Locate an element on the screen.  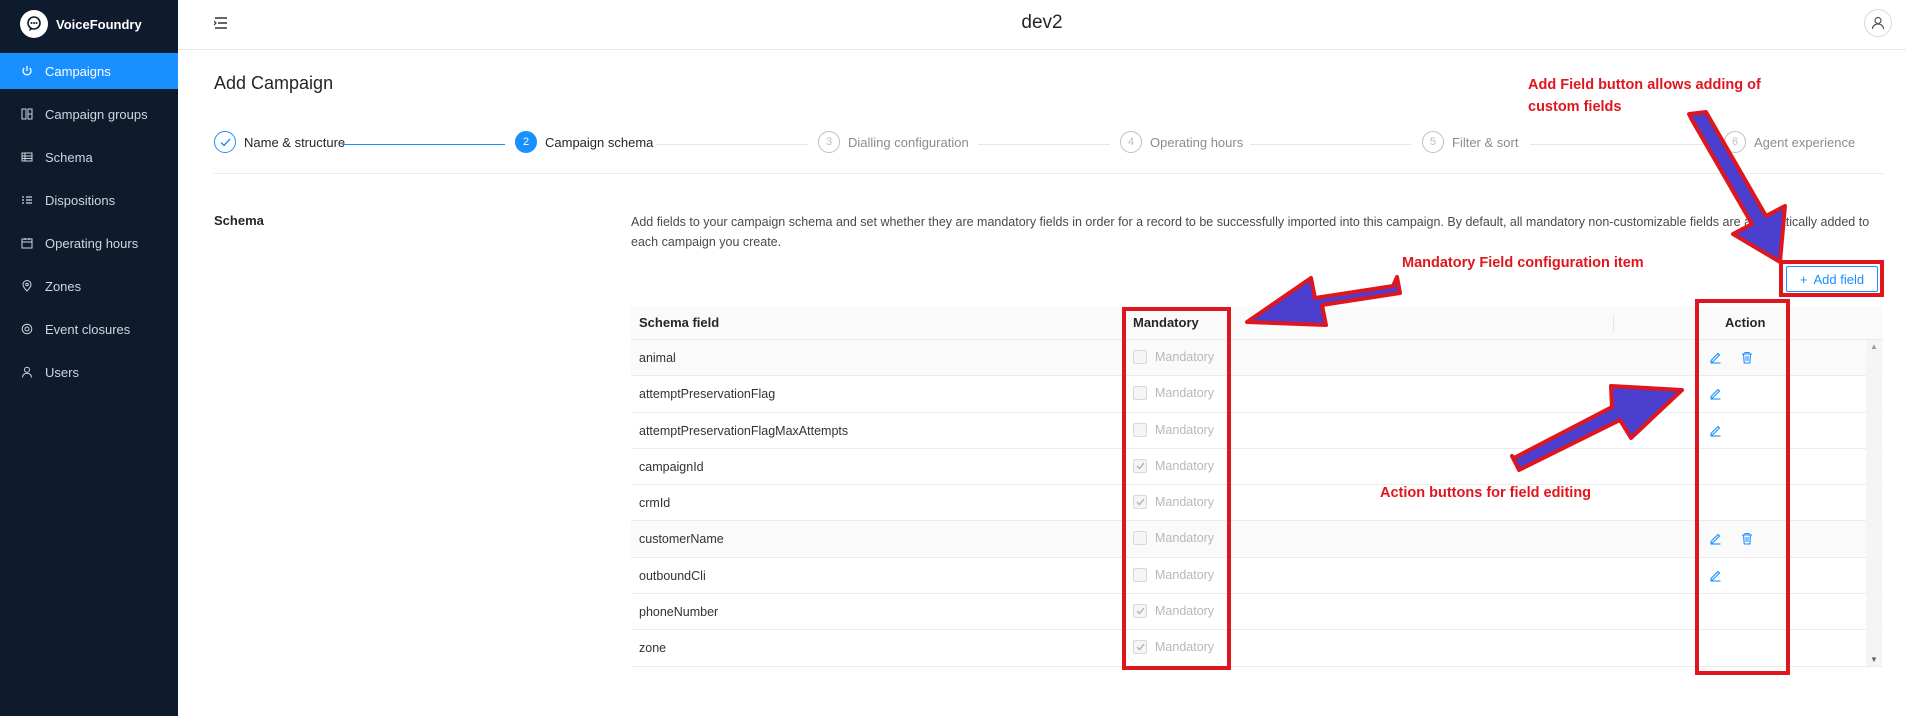
sidebar-item-label: Event closures is located at coordinates (88, 329).